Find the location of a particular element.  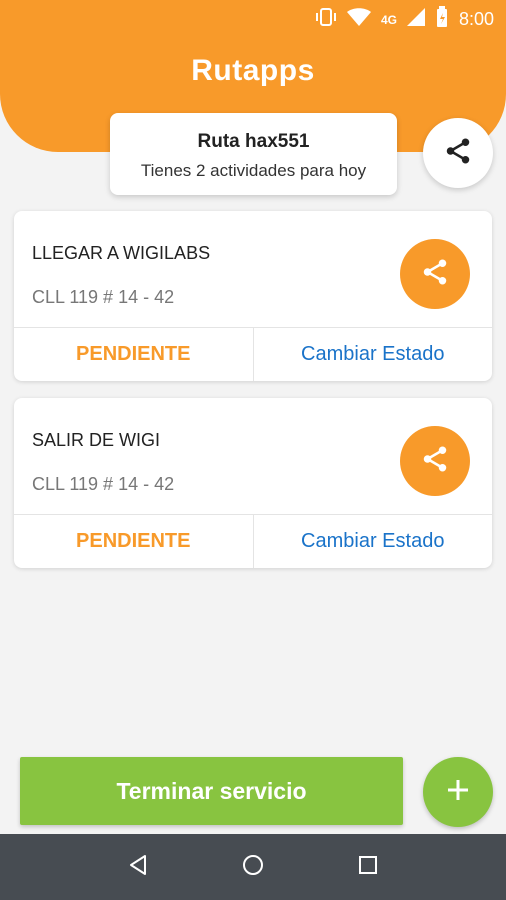

clock: 8:00 is located at coordinates (476, 19).